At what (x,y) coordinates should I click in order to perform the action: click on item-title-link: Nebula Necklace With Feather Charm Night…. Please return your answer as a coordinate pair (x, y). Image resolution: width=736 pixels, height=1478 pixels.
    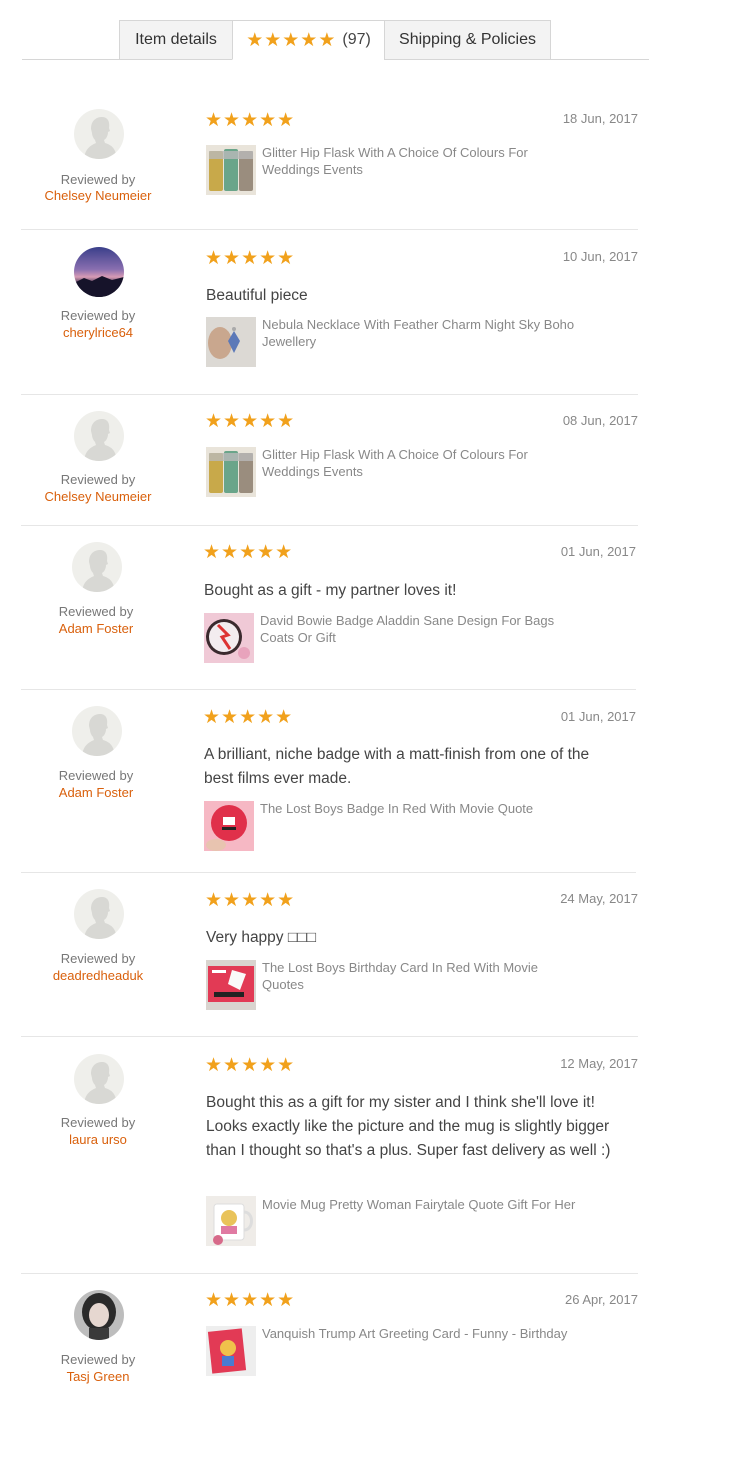
    Looking at the image, I should click on (422, 333).